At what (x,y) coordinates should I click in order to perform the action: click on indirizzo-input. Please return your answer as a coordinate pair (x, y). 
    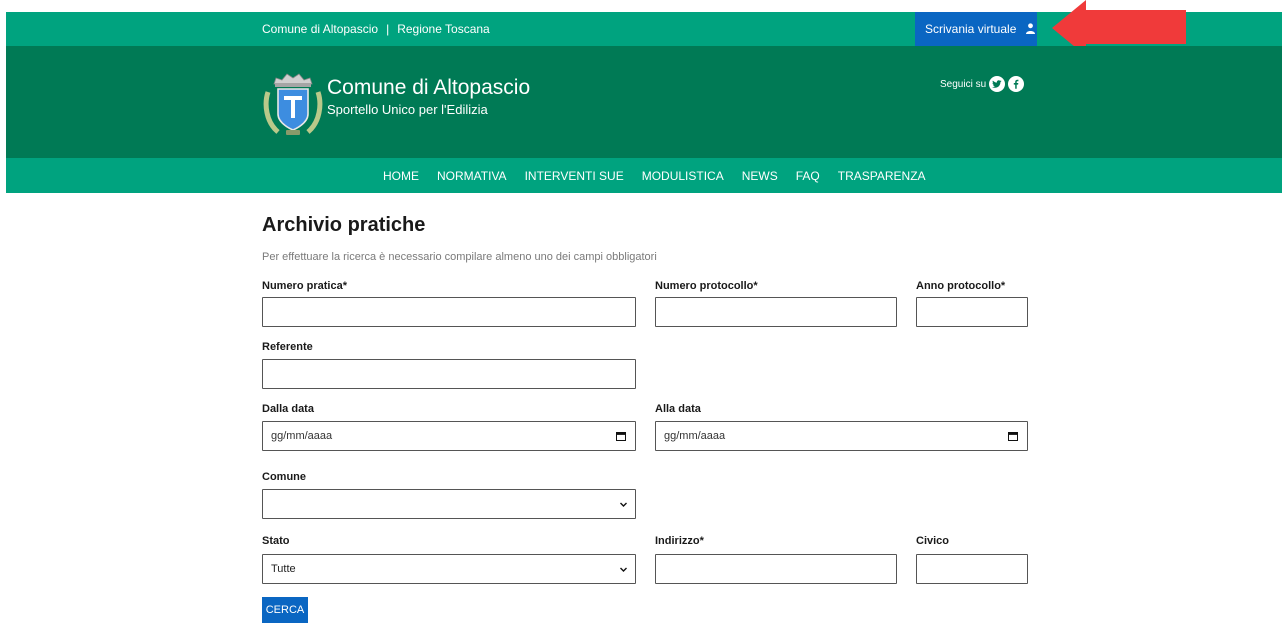
    Looking at the image, I should click on (776, 569).